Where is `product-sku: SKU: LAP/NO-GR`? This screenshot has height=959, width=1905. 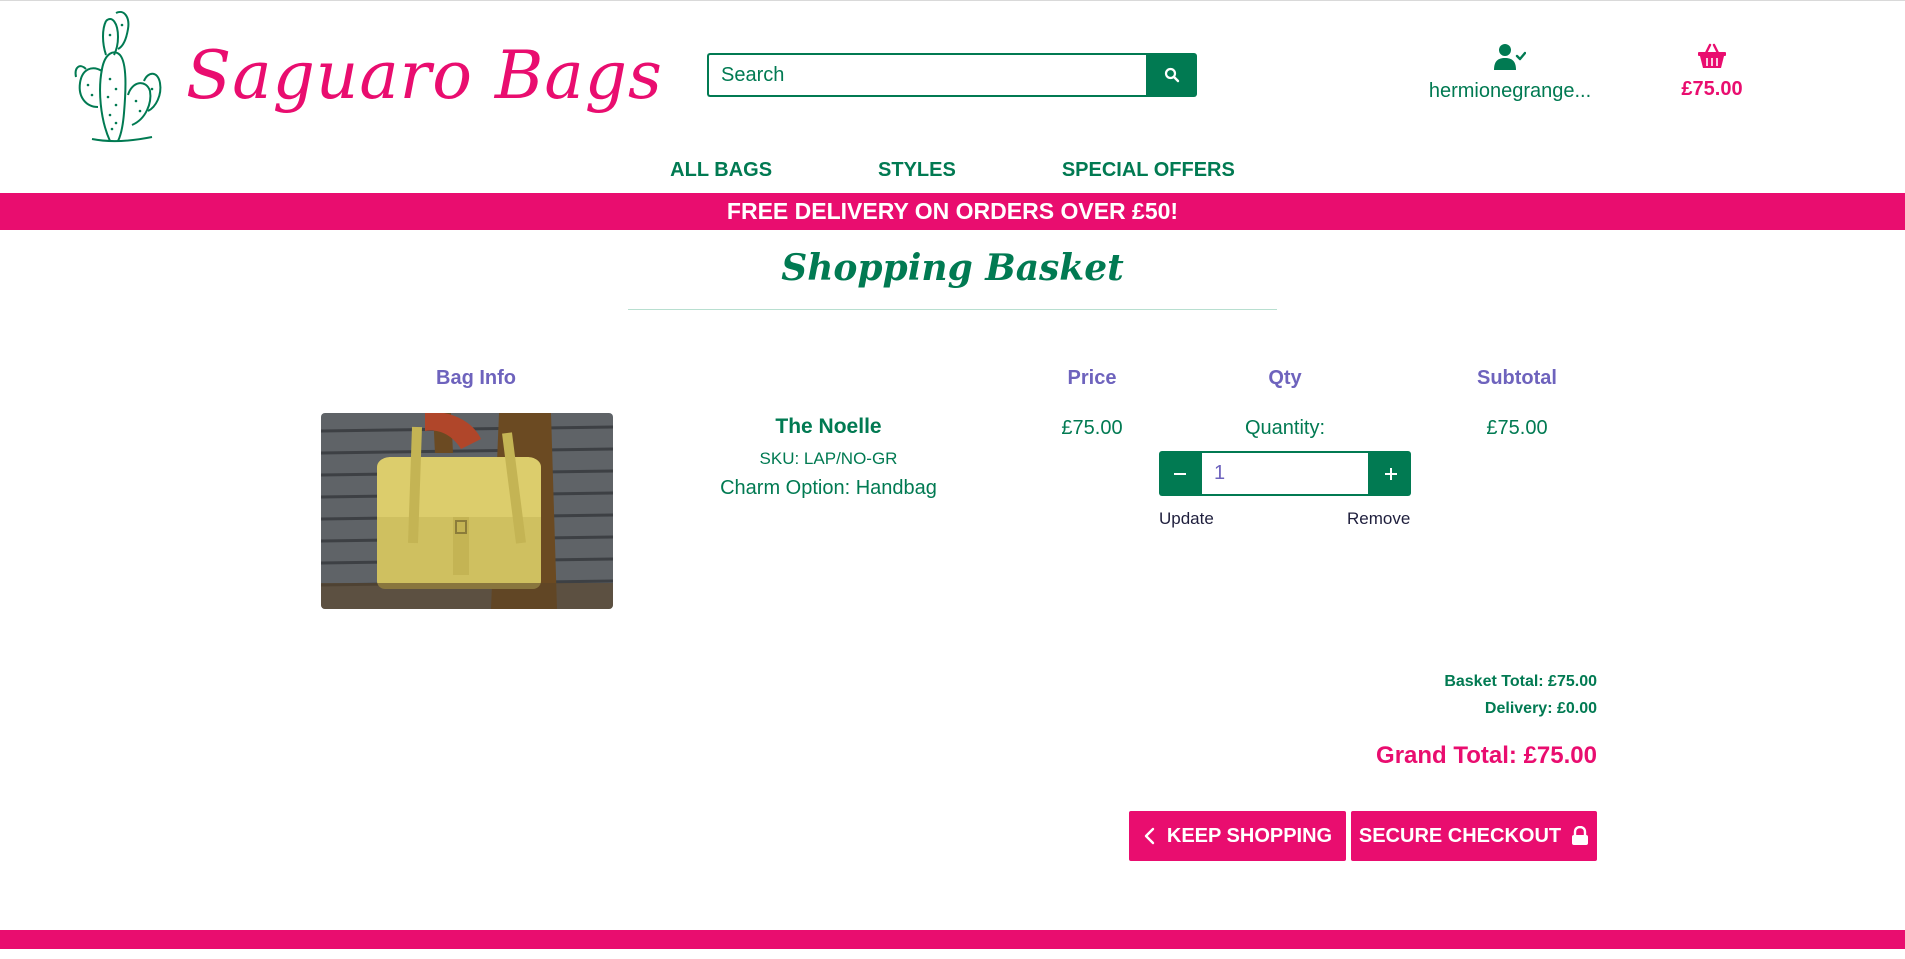
product-sku: SKU: LAP/NO-GR is located at coordinates (828, 458).